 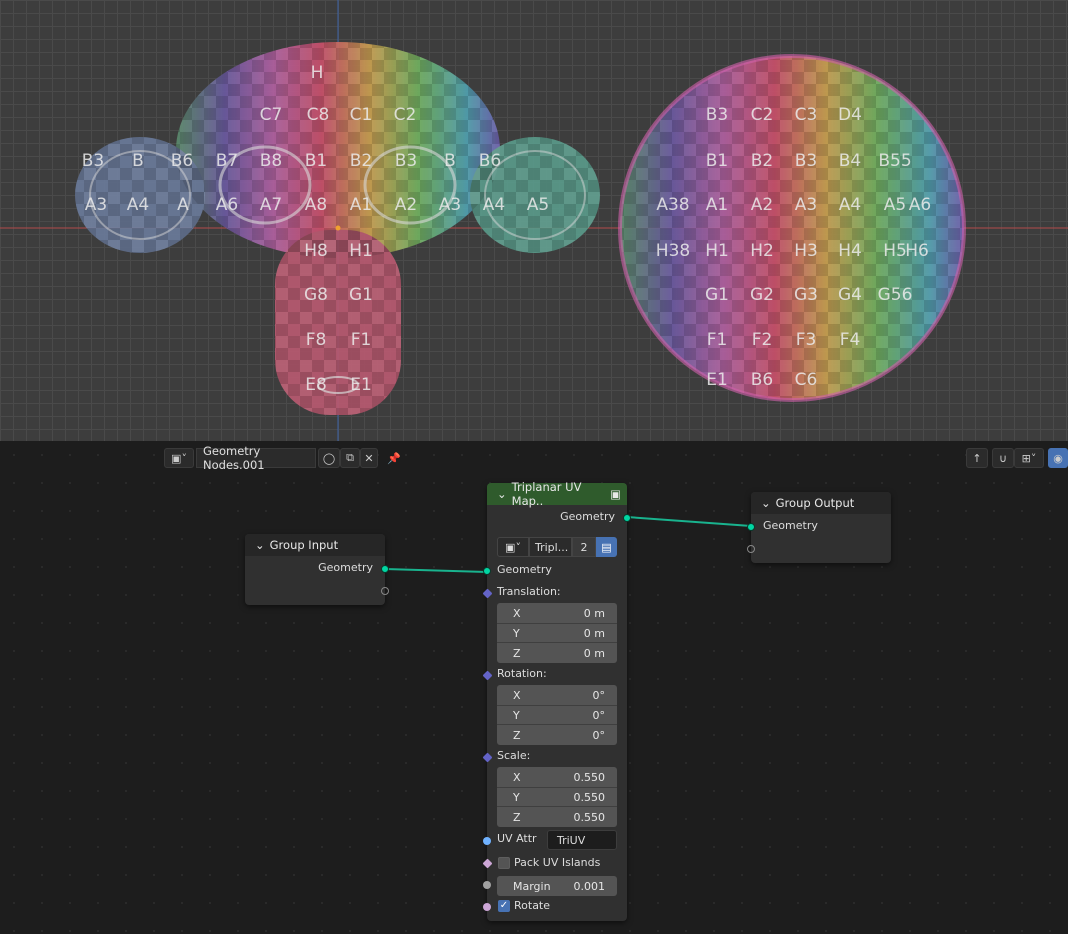 I want to click on object-origin, so click(x=338, y=228).